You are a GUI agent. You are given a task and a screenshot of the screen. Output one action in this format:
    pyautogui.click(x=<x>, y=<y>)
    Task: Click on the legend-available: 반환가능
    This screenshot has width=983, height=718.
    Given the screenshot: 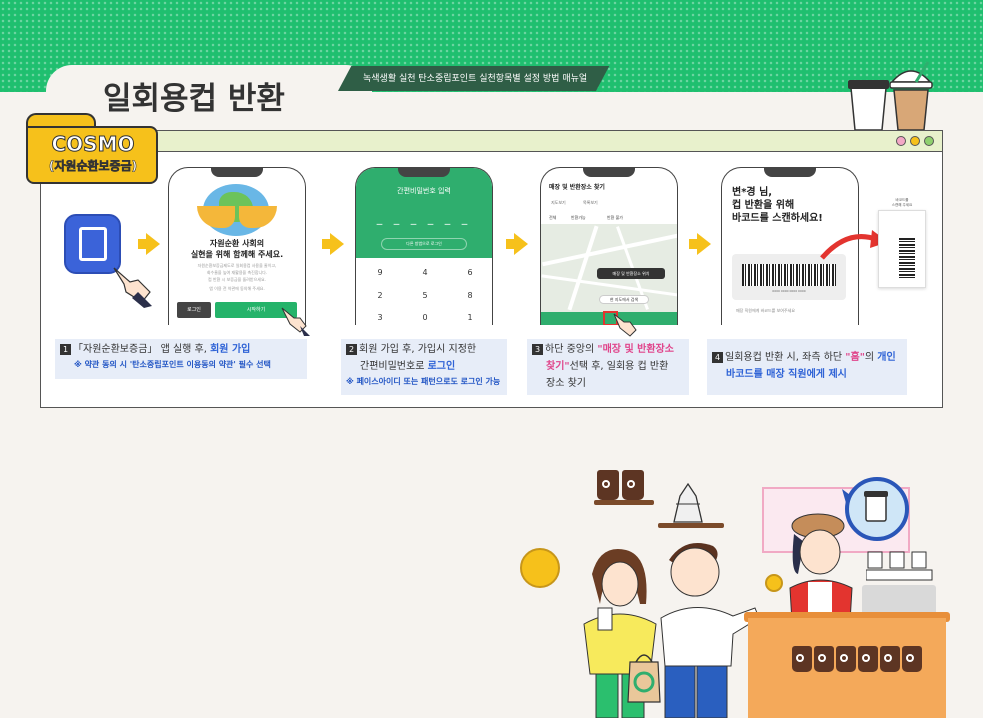 What is the action you would take?
    pyautogui.click(x=578, y=217)
    